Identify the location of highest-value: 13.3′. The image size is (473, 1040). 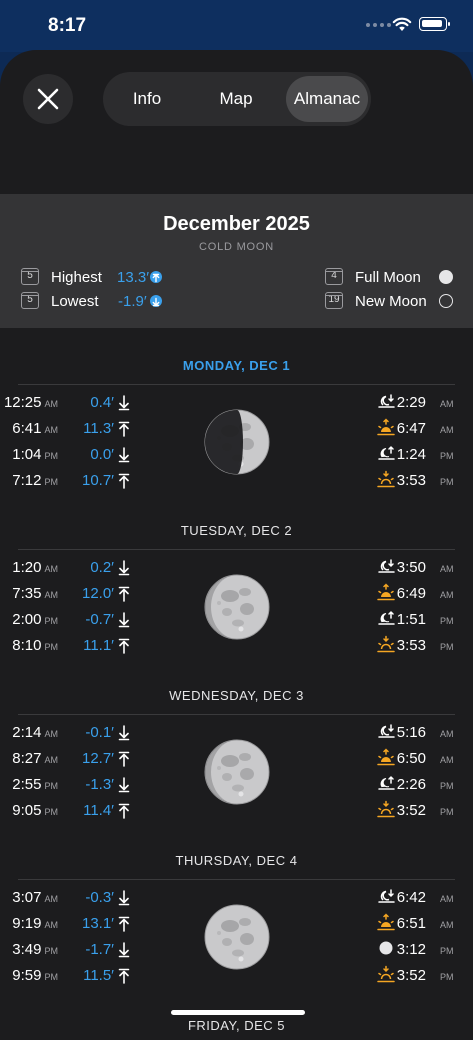
(133, 277).